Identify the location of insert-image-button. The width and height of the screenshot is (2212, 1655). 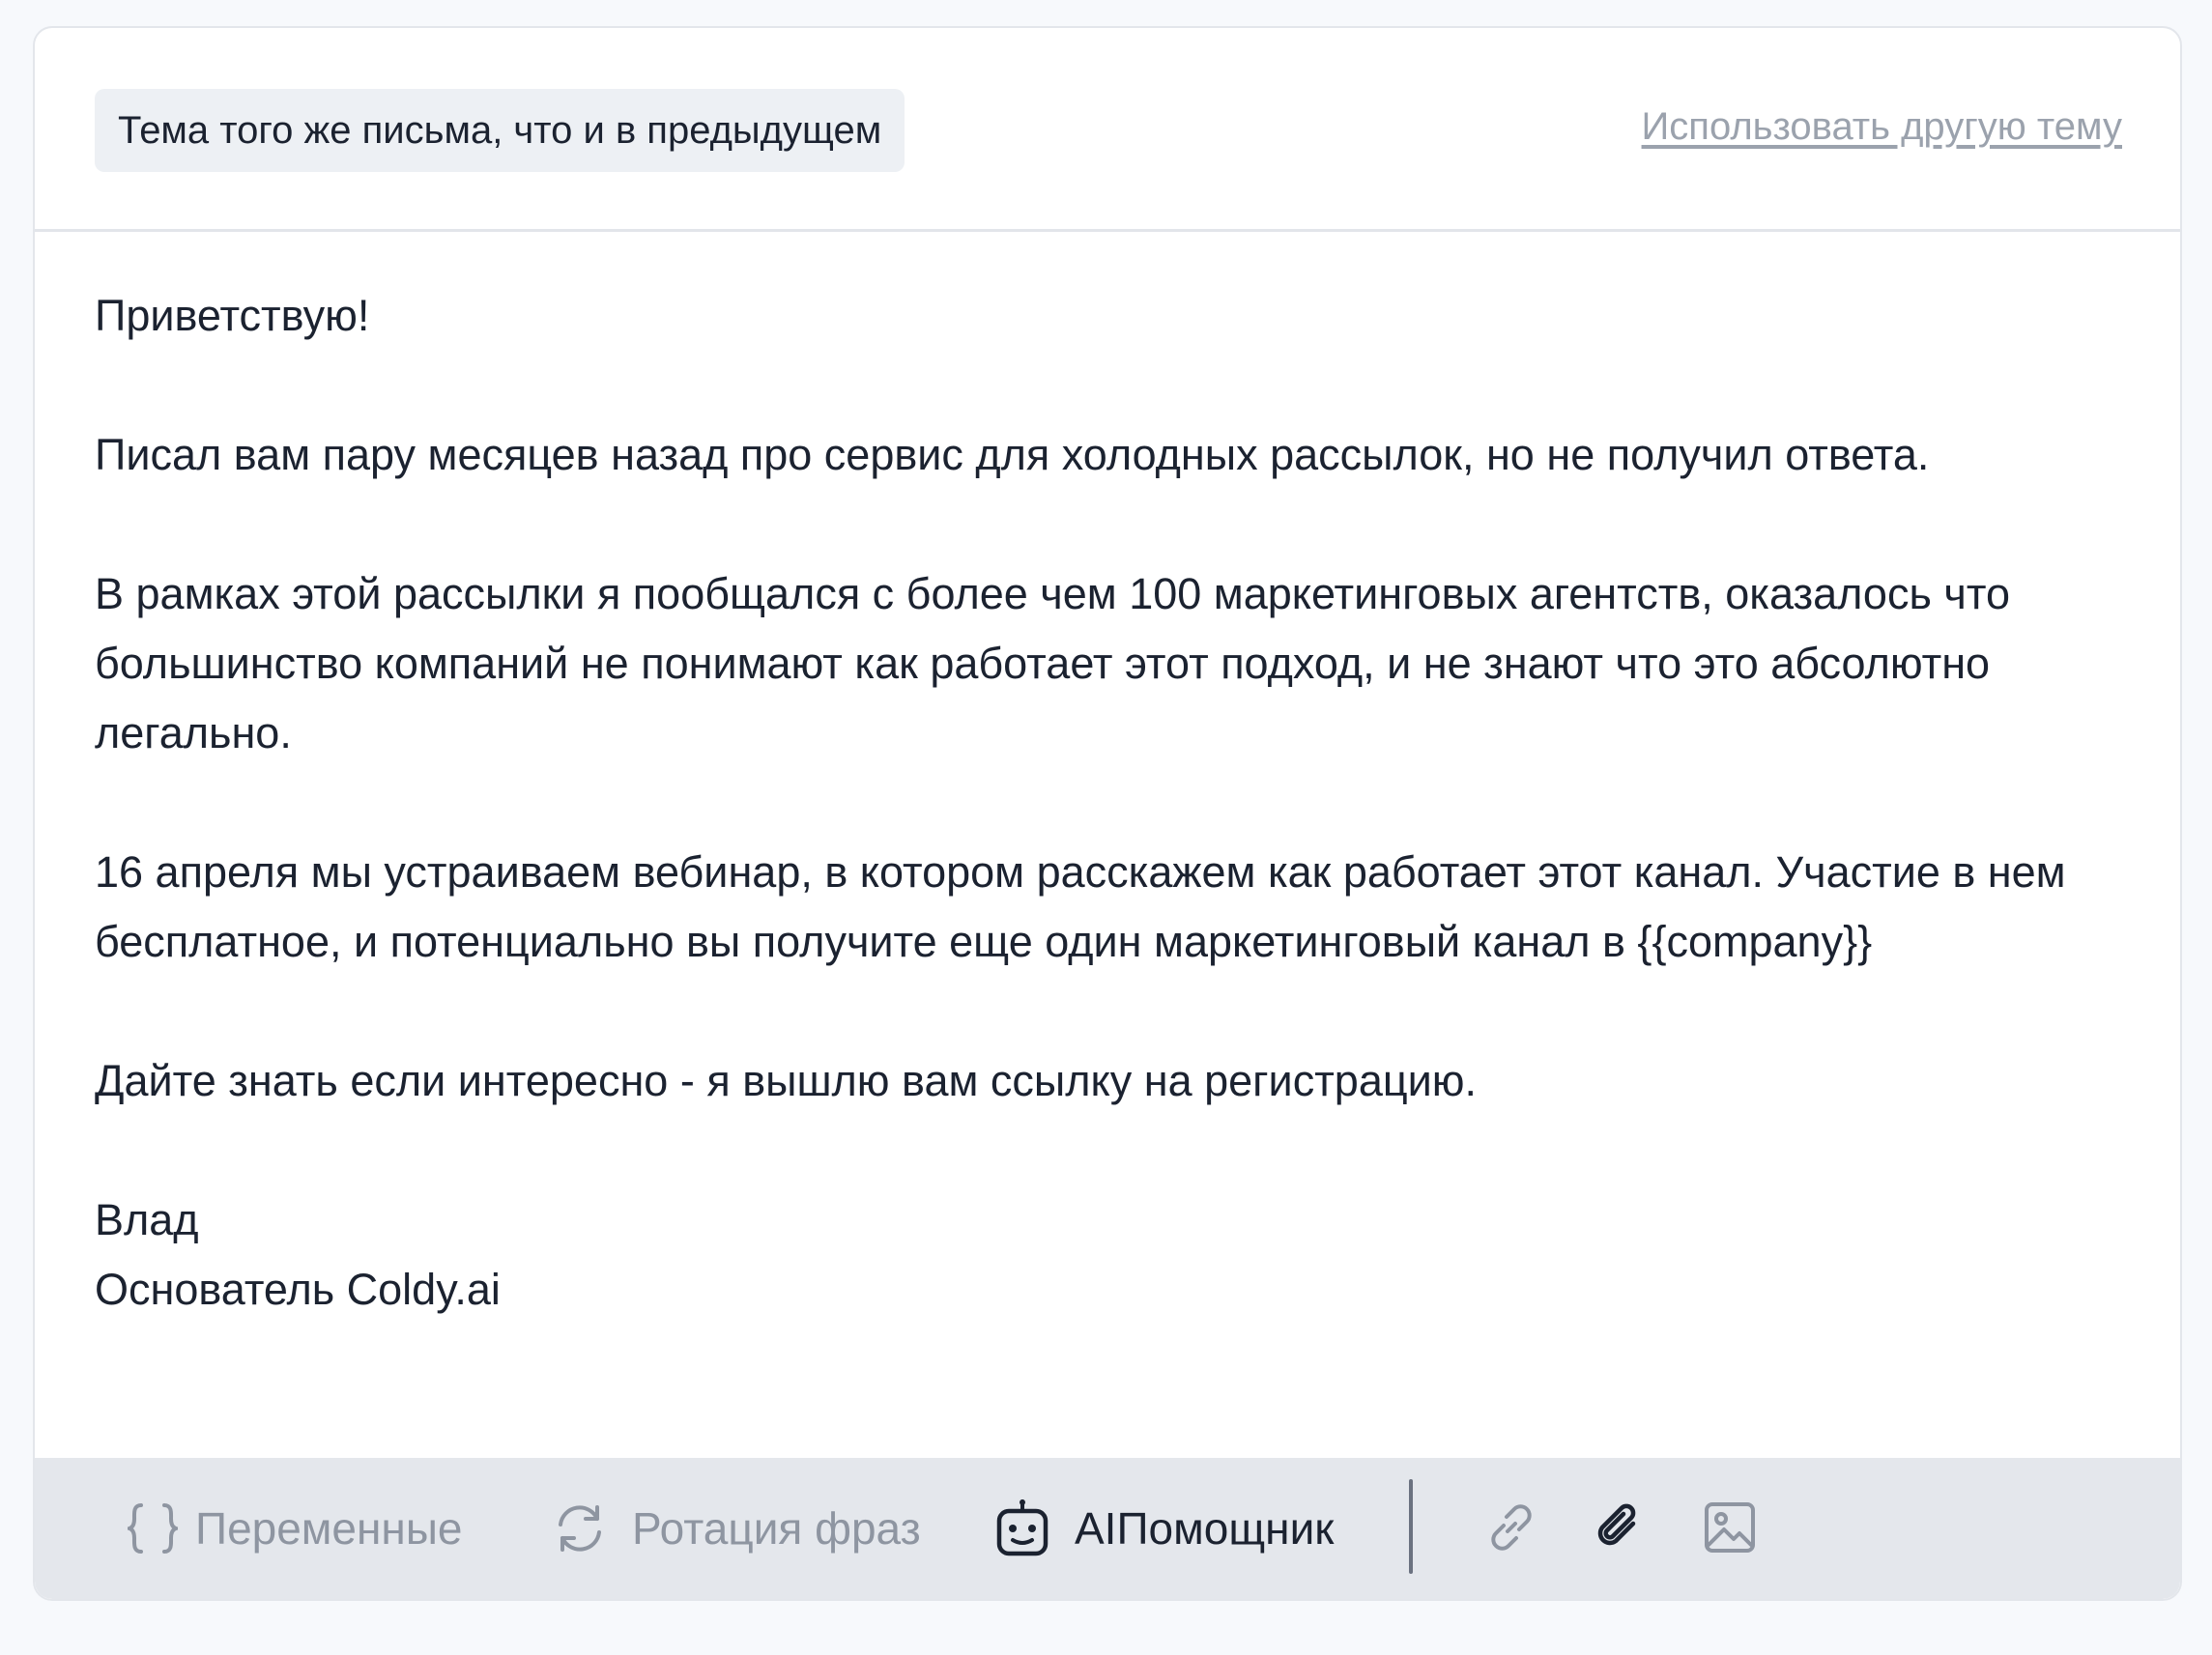
(1729, 1527).